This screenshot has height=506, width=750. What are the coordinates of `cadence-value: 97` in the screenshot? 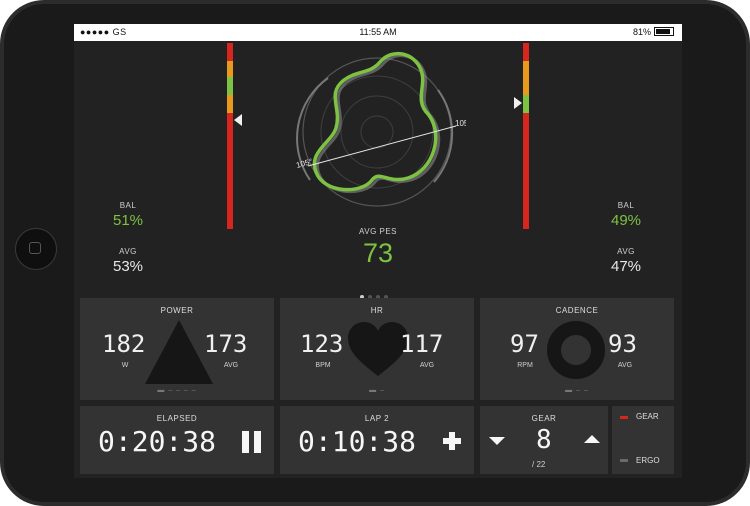 It's located at (524, 344).